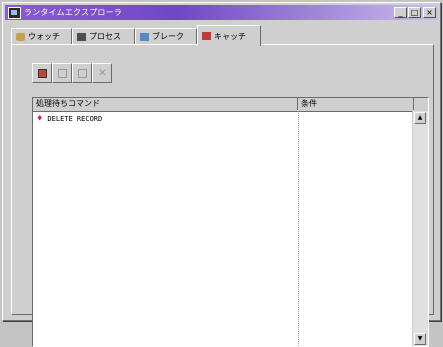  I want to click on tab-process: プロセス, so click(103, 36).